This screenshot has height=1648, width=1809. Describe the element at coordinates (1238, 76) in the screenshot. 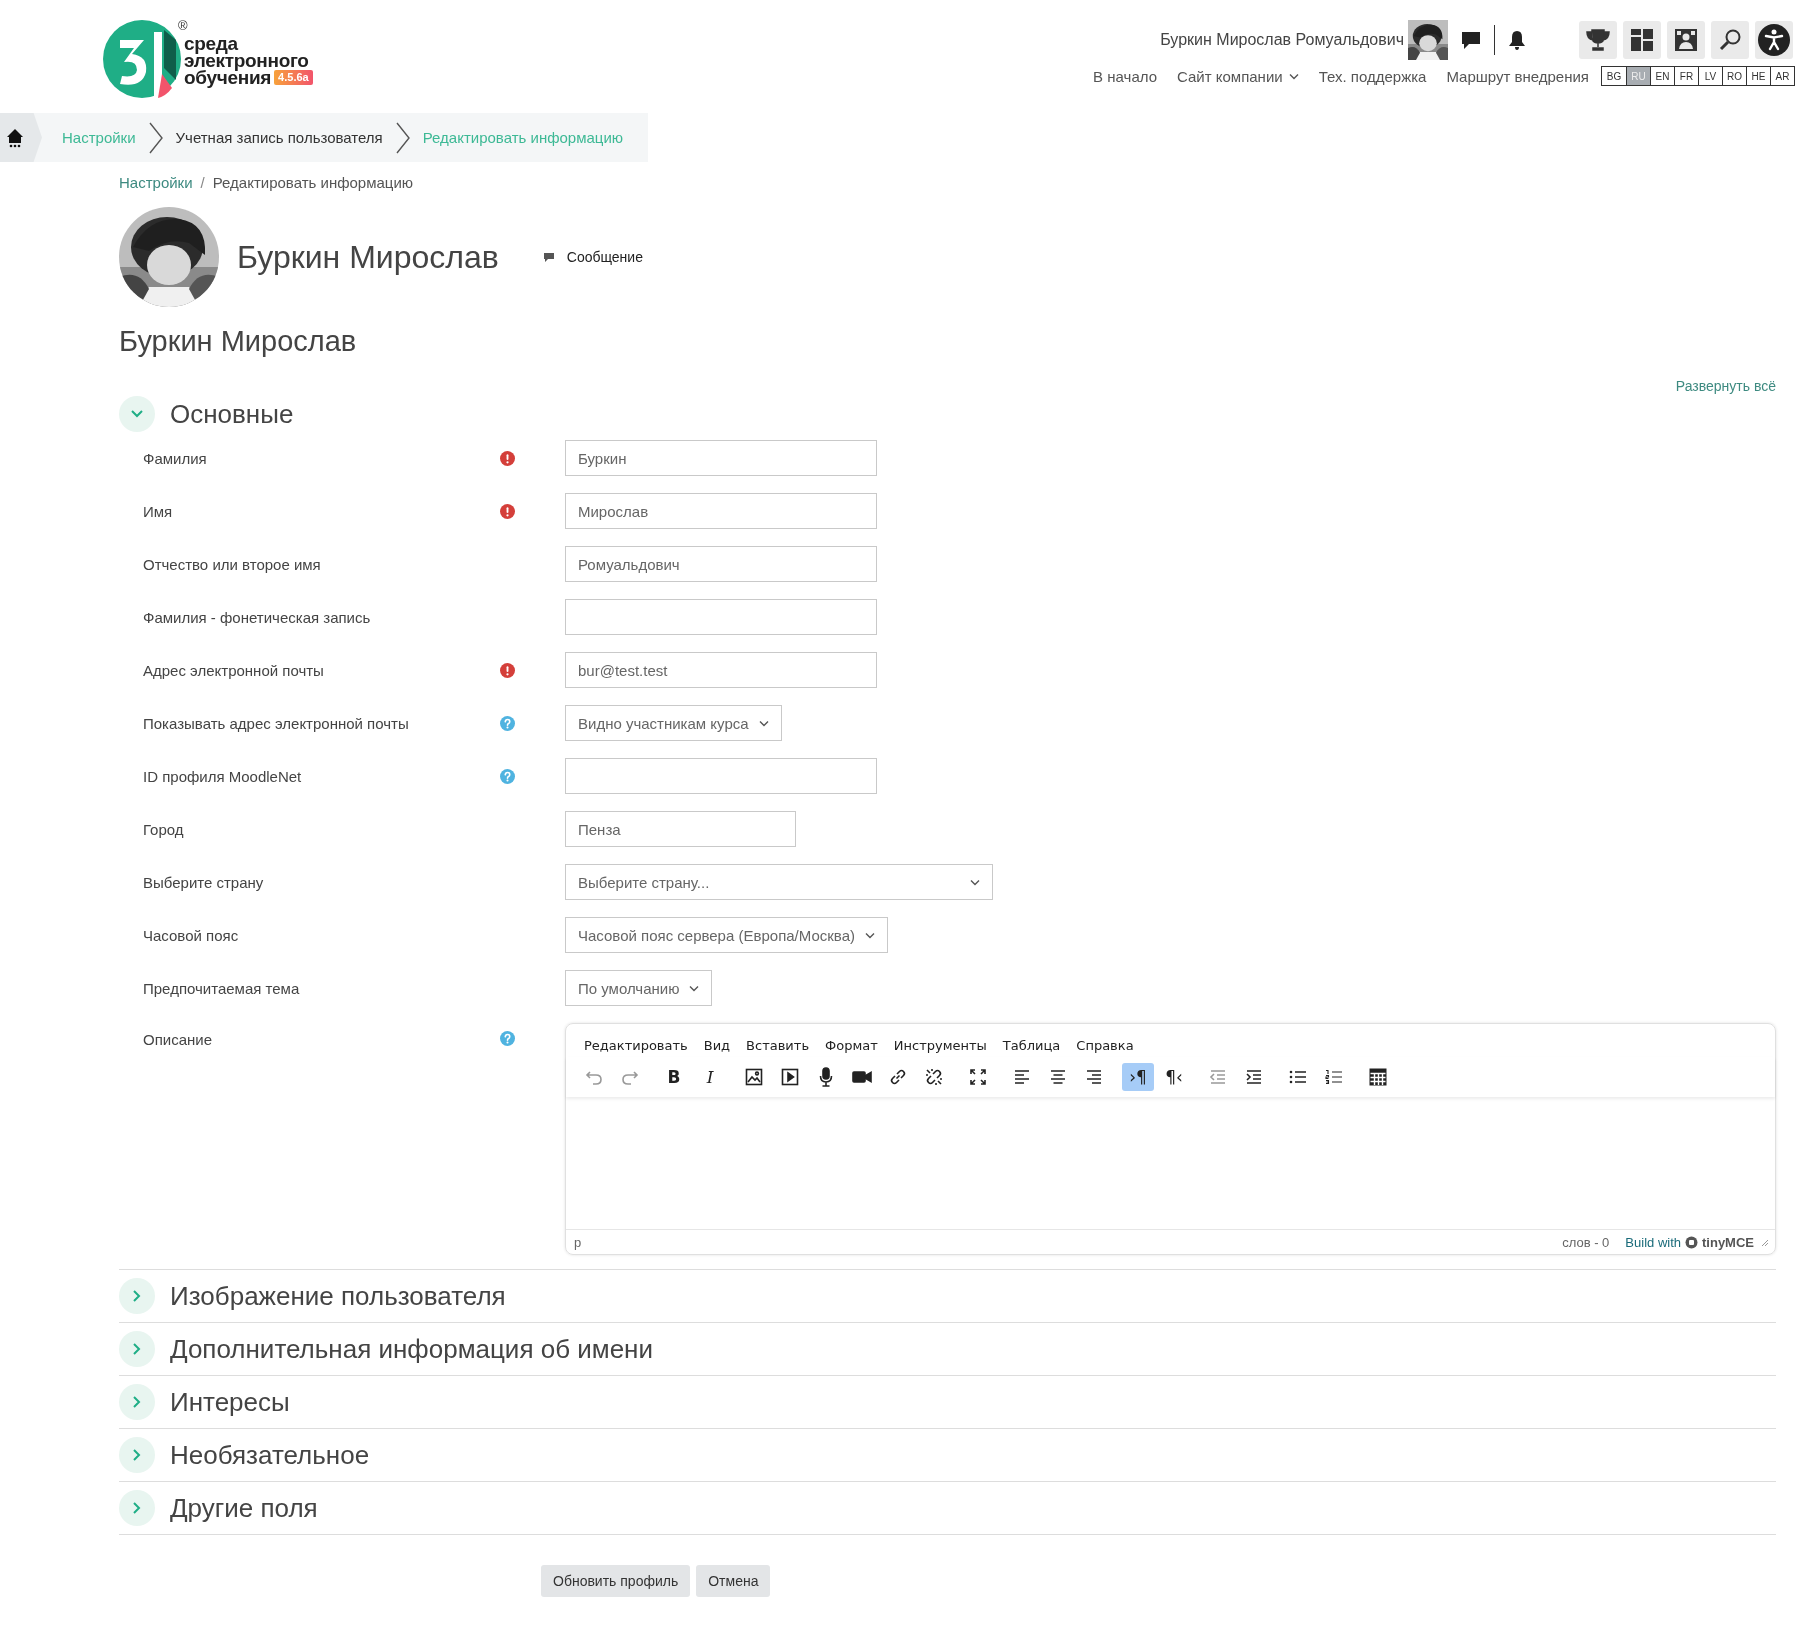

I see `nav-link: Сайт компании` at that location.